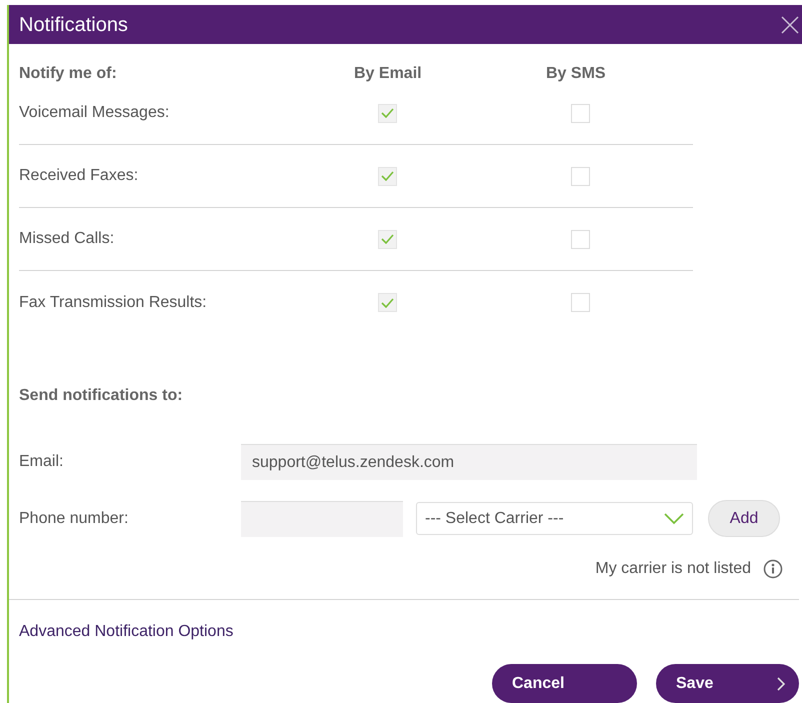 The image size is (802, 703). I want to click on row-label: Fax Transmission Results:, so click(113, 302).